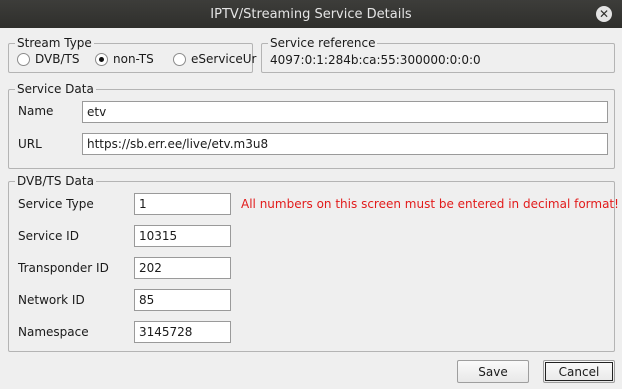 The width and height of the screenshot is (622, 389). What do you see at coordinates (48, 236) in the screenshot?
I see `service-id-label: Service ID` at bounding box center [48, 236].